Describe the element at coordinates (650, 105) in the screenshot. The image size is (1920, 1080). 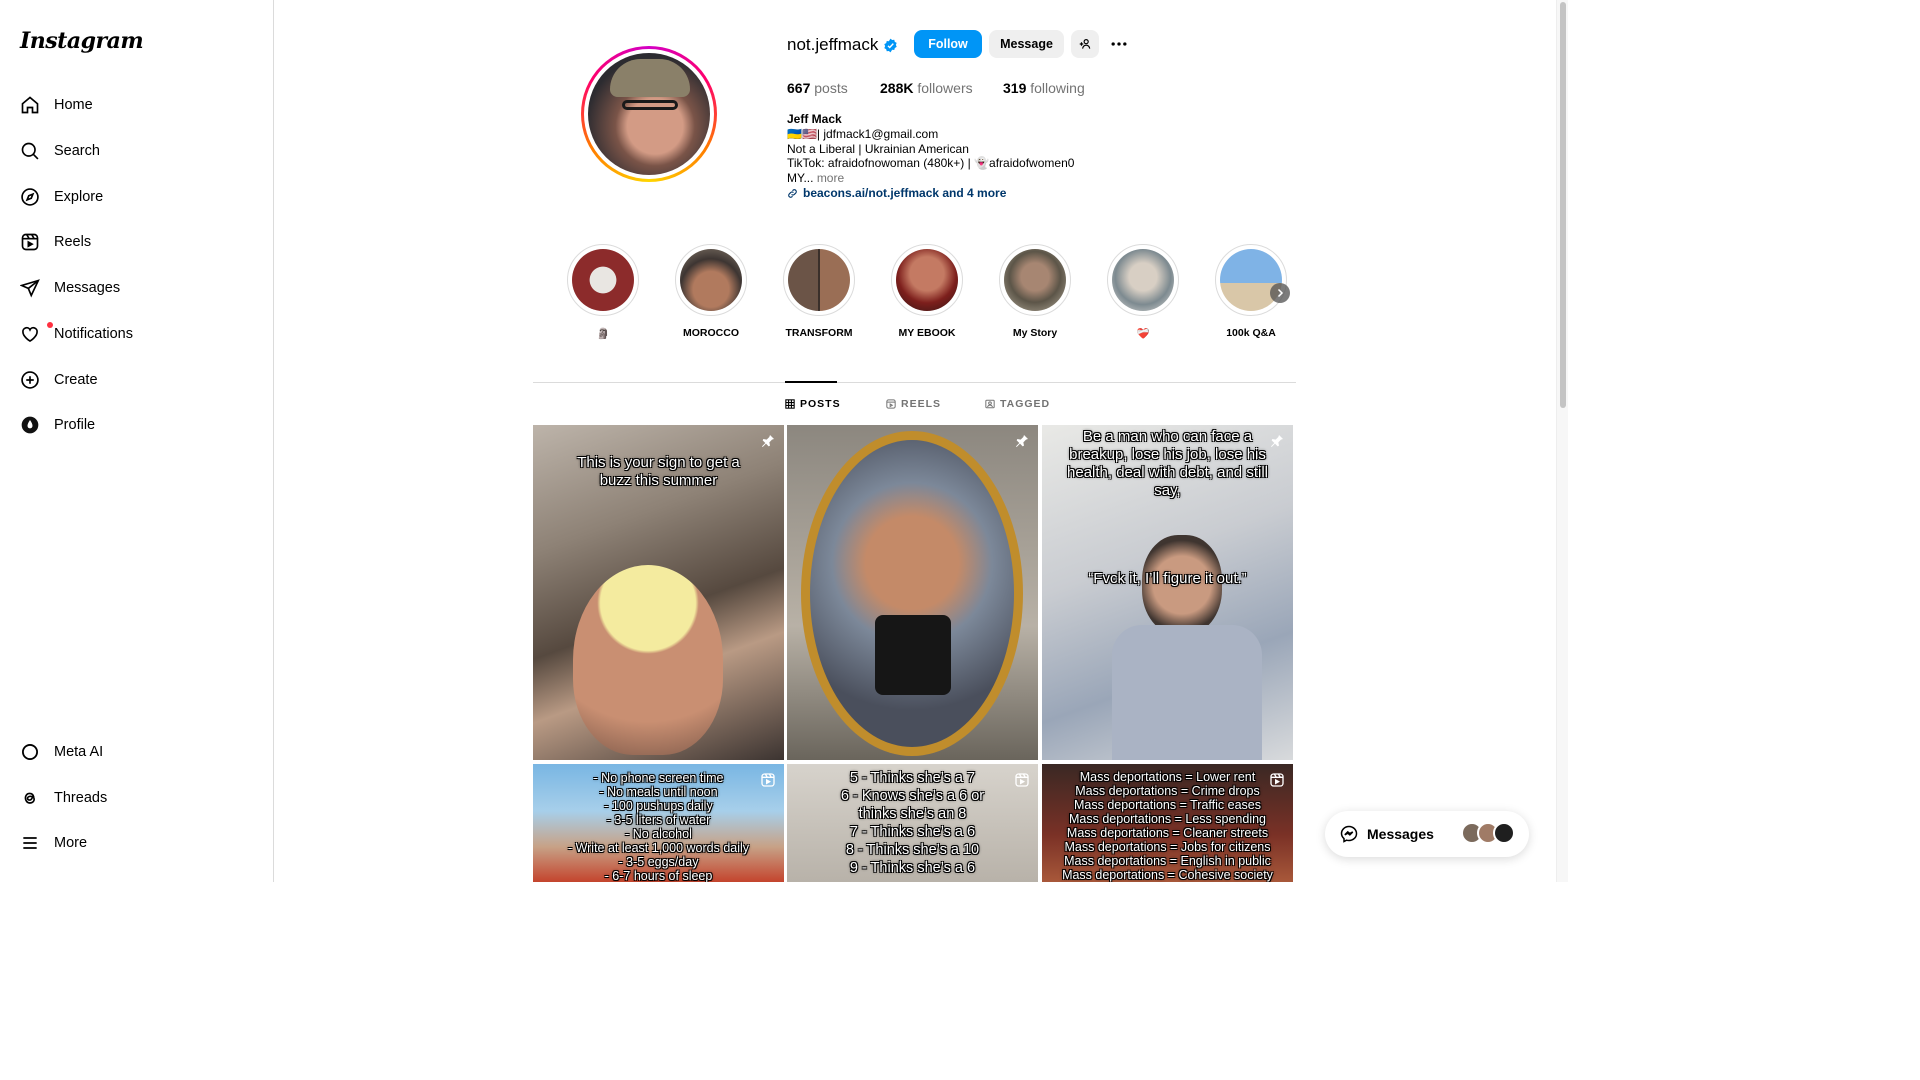
I see `avatar-glasses-shape` at that location.